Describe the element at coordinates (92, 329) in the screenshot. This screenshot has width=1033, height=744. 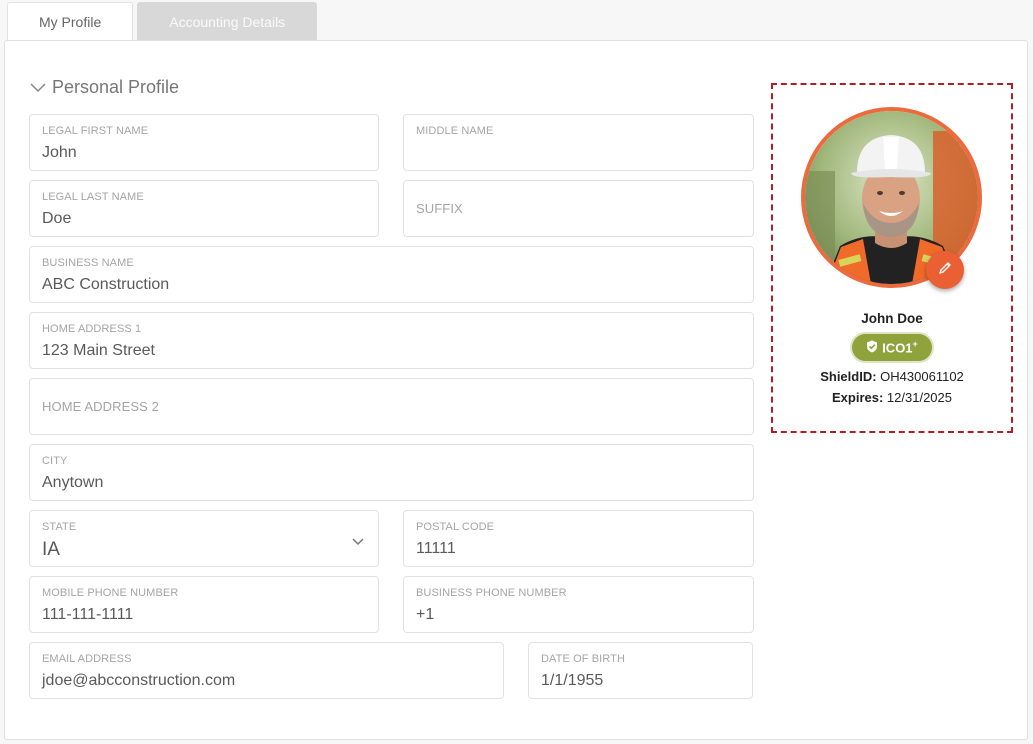
I see `field-label: HOME ADDRESS 1` at that location.